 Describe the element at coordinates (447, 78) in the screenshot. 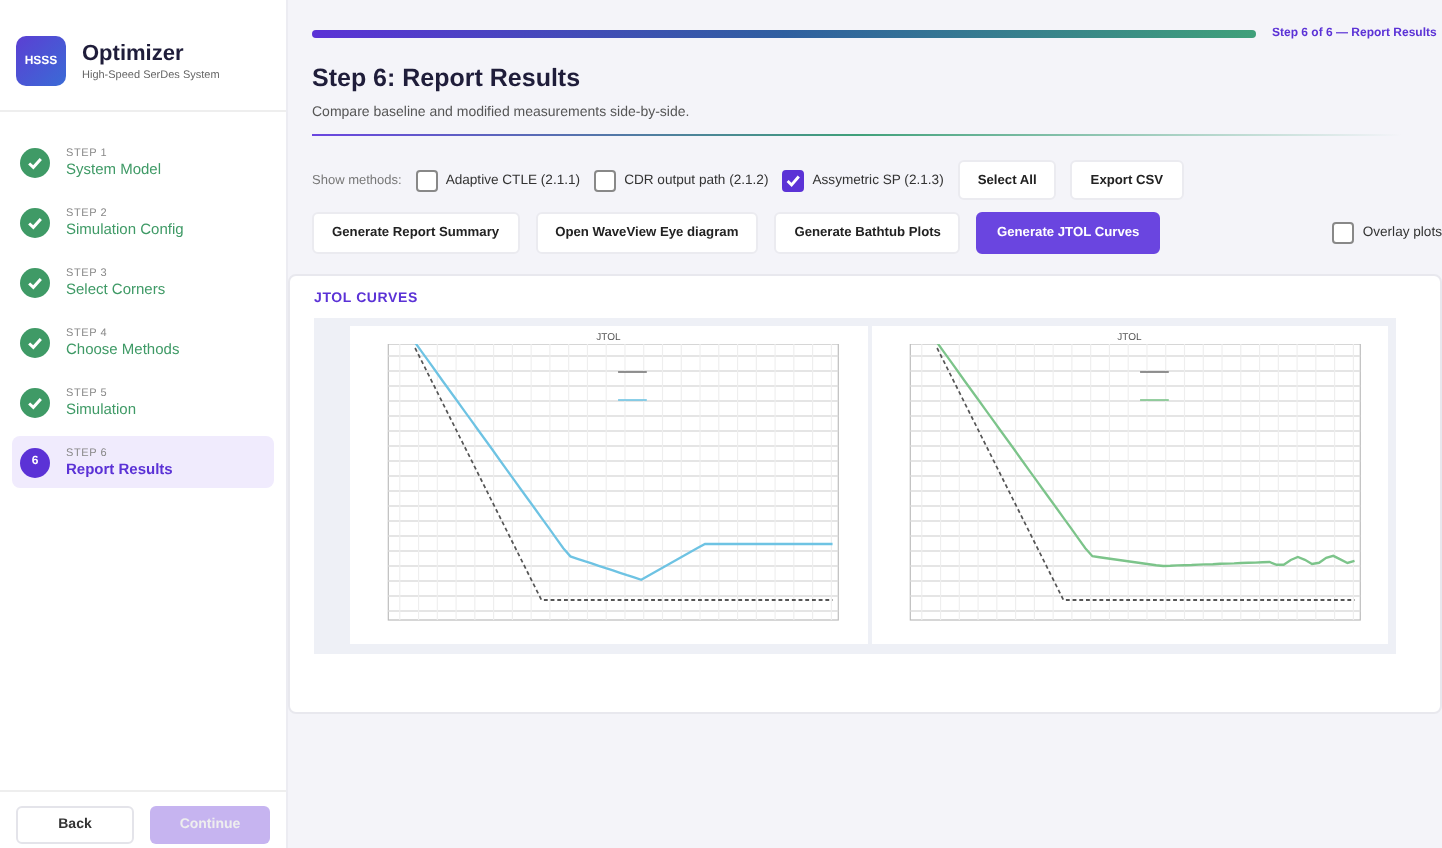

I see `page-title: Step 6: Report Results` at that location.